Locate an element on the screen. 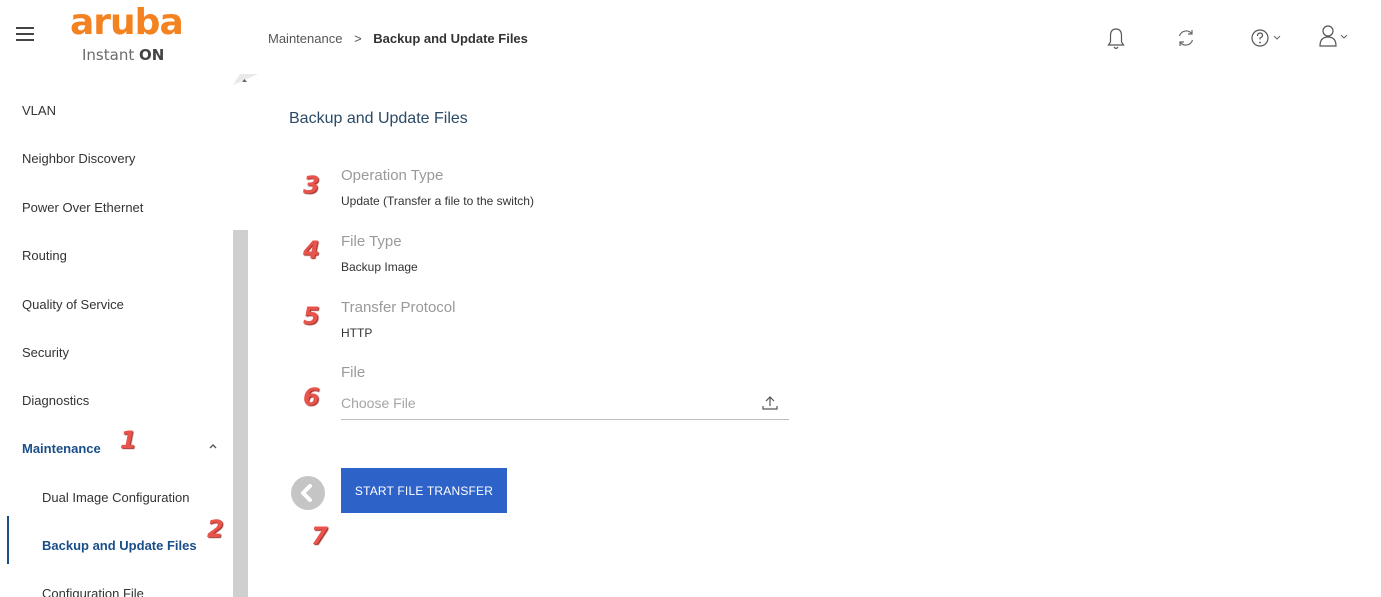 This screenshot has width=1381, height=597. annotation-1: 1 is located at coordinates (128, 440).